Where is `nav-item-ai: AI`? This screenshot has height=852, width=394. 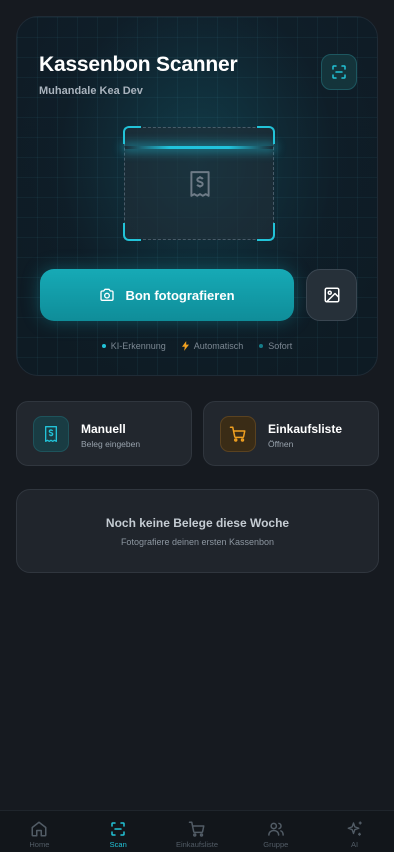 nav-item-ai: AI is located at coordinates (354, 831).